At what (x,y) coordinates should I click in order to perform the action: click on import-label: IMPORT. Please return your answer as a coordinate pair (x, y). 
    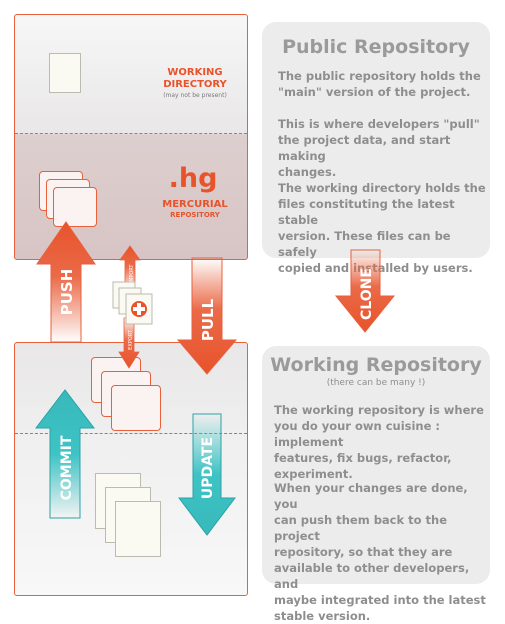
    Looking at the image, I should click on (132, 274).